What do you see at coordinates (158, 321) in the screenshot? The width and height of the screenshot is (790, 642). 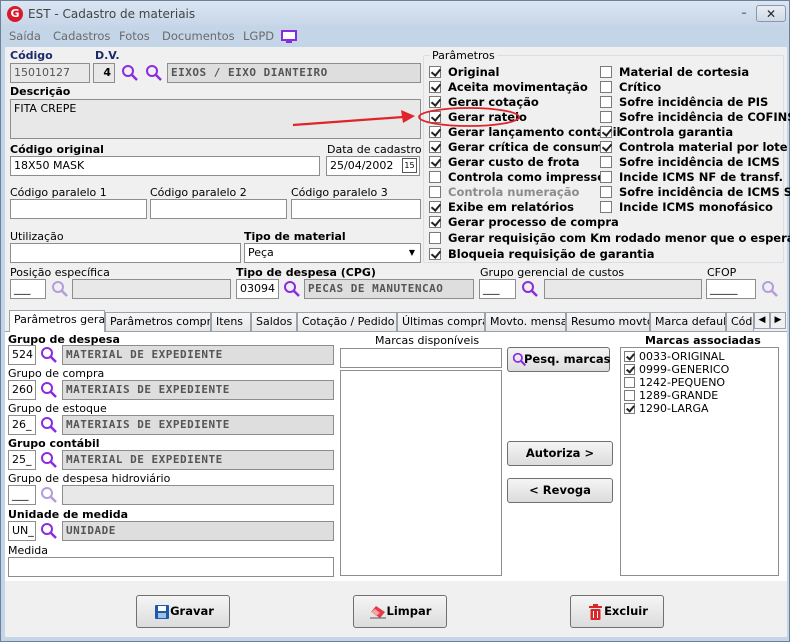 I see `tab-parametros-compras: Parâmetros compras` at bounding box center [158, 321].